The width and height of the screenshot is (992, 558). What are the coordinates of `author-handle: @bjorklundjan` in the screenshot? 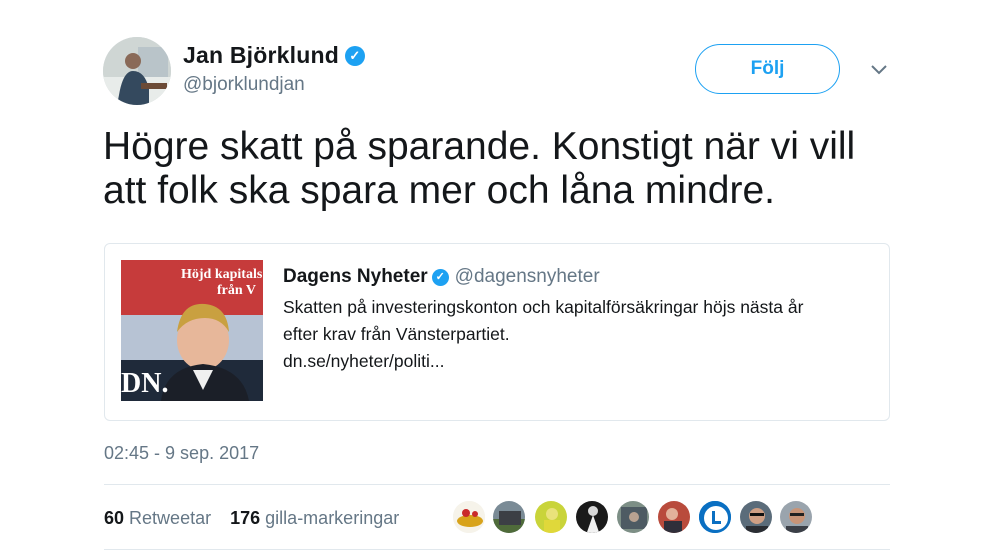 It's located at (244, 85).